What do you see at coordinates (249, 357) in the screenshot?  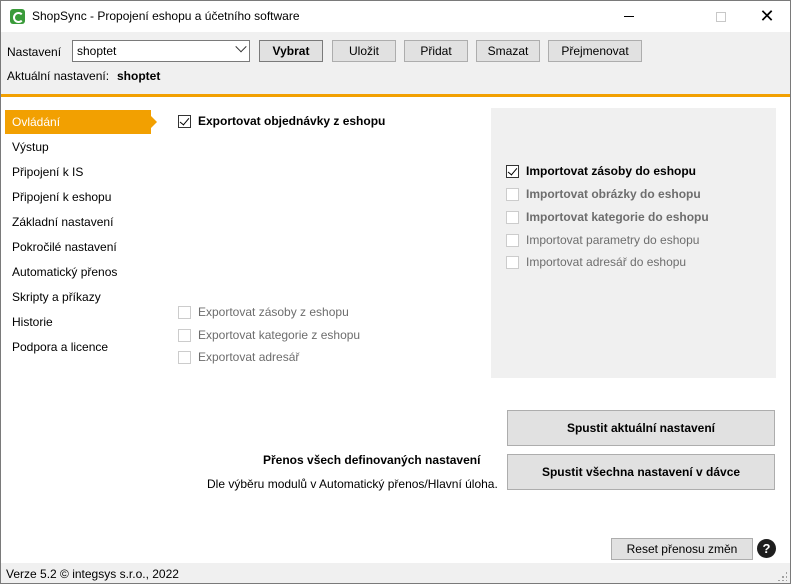 I see `export-addressbook-label: Exportovat adresář` at bounding box center [249, 357].